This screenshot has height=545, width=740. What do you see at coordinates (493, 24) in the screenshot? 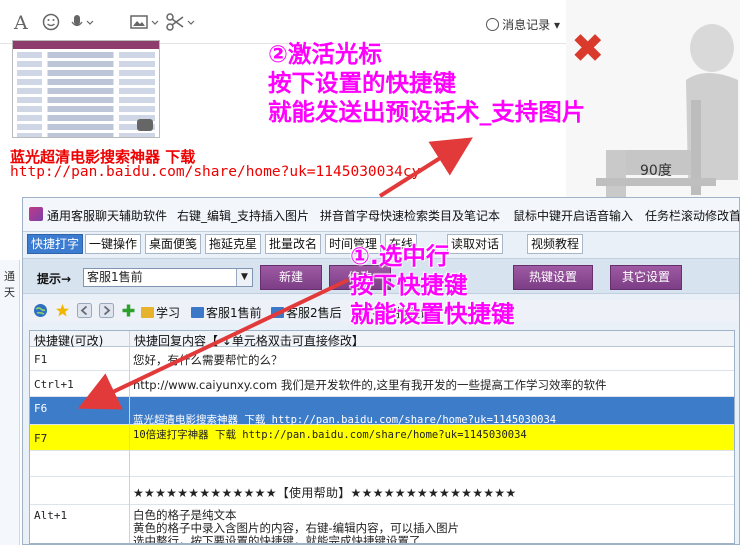
I see `clock-icon` at bounding box center [493, 24].